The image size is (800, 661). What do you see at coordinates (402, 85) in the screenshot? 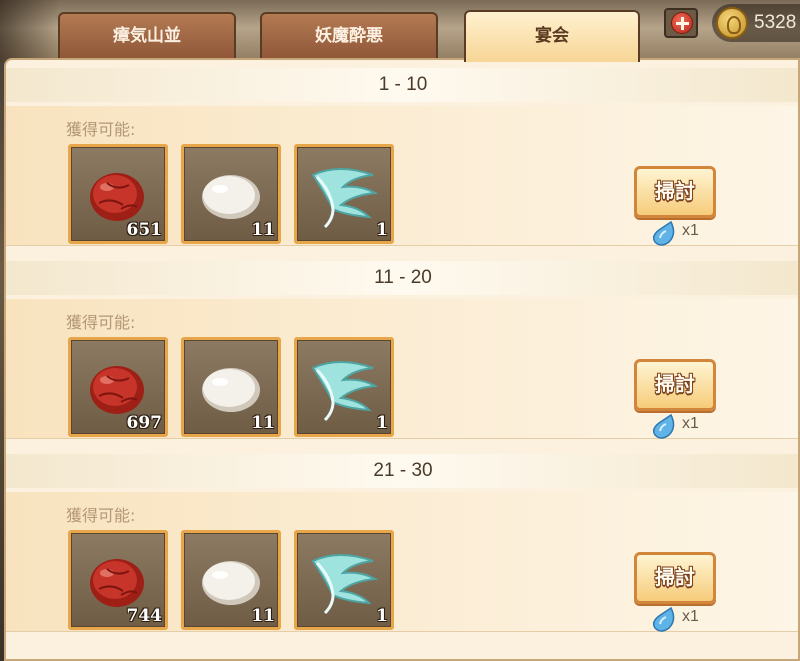
I see `stage-range-header: 1 - 10` at bounding box center [402, 85].